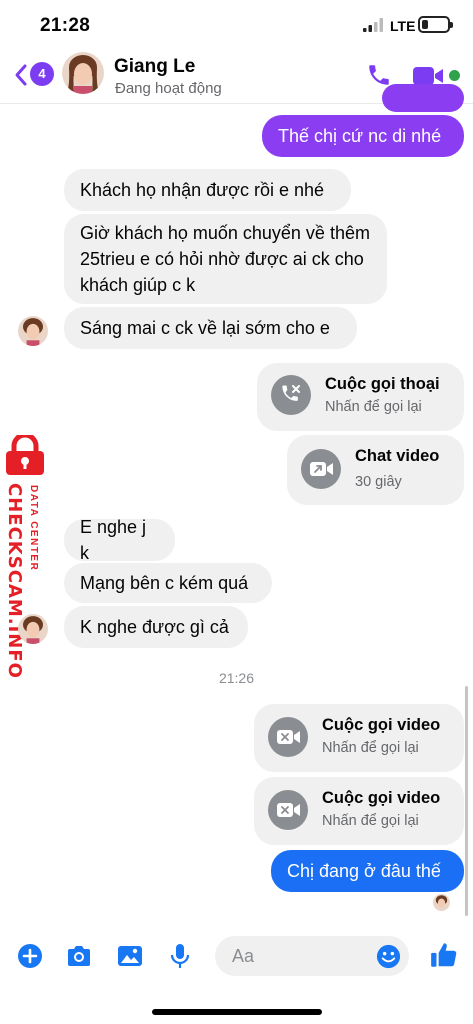  What do you see at coordinates (180, 956) in the screenshot?
I see `microphone-icon` at bounding box center [180, 956].